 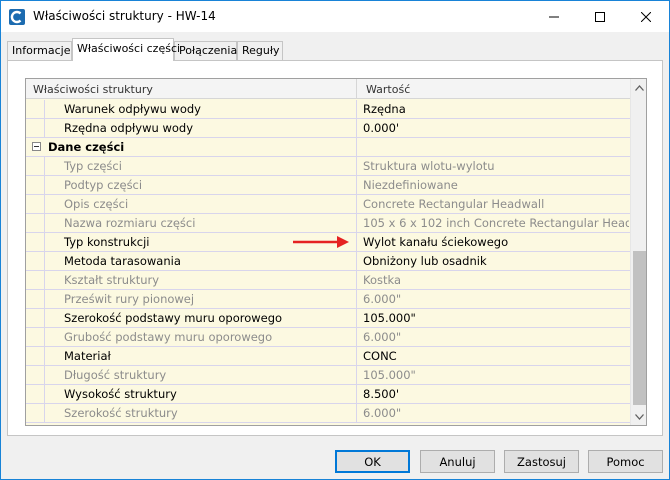 I want to click on property-name: Typ części, so click(x=93, y=166).